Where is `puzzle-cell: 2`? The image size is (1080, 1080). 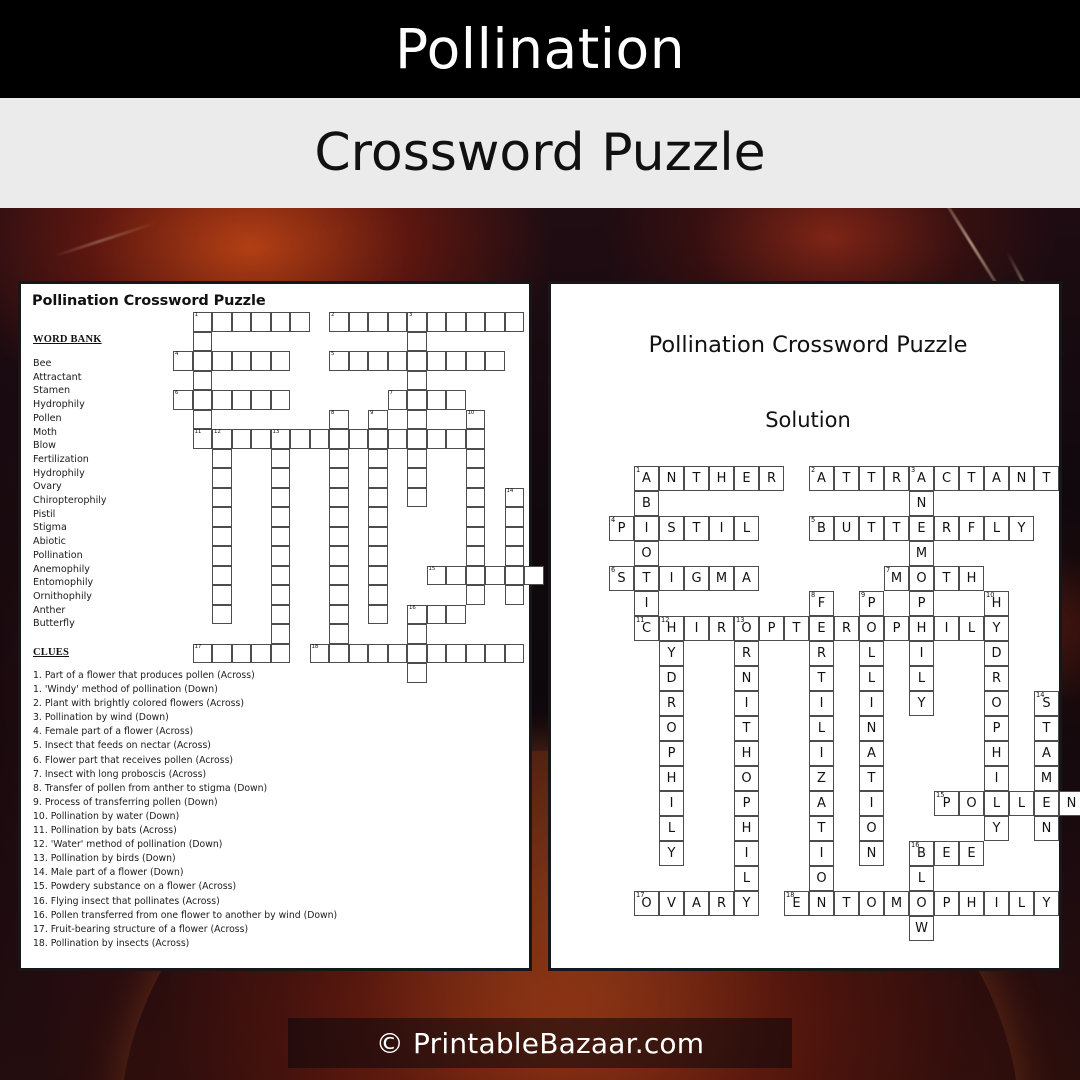
puzzle-cell: 2 is located at coordinates (339, 322).